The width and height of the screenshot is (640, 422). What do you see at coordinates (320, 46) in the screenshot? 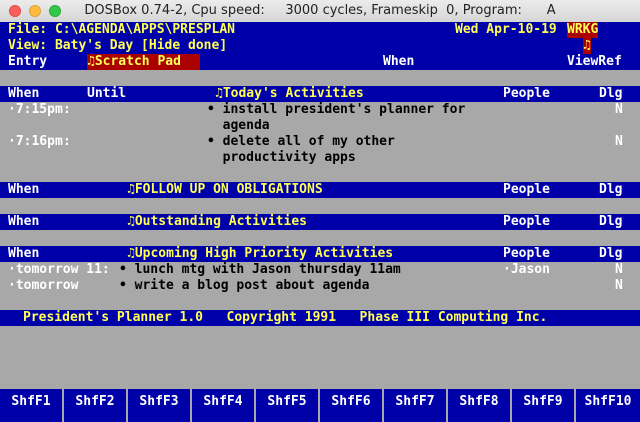
I see `view-row: View: Baty's Day [Hide done] ♫` at bounding box center [320, 46].